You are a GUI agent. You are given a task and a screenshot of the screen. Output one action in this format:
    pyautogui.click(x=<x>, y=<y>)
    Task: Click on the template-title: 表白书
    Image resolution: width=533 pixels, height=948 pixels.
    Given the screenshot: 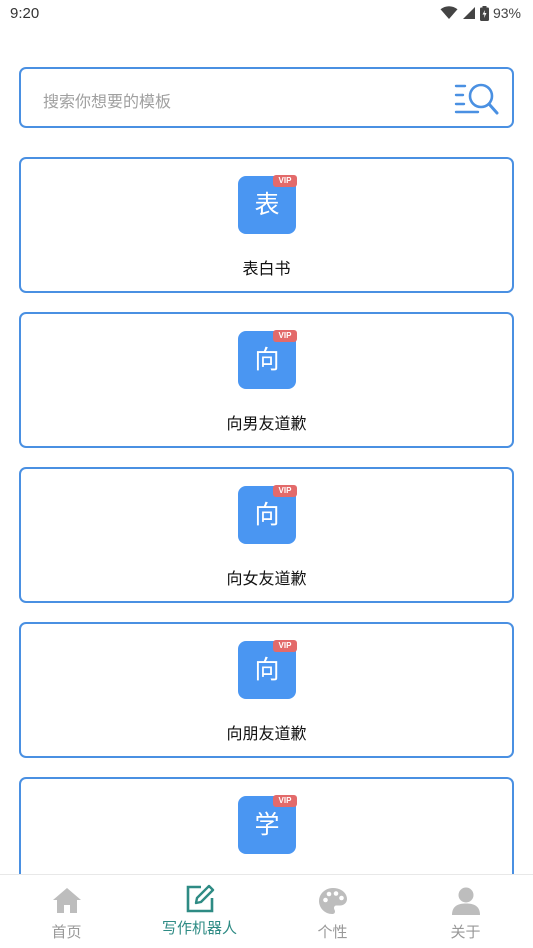 What is the action you would take?
    pyautogui.click(x=266, y=268)
    